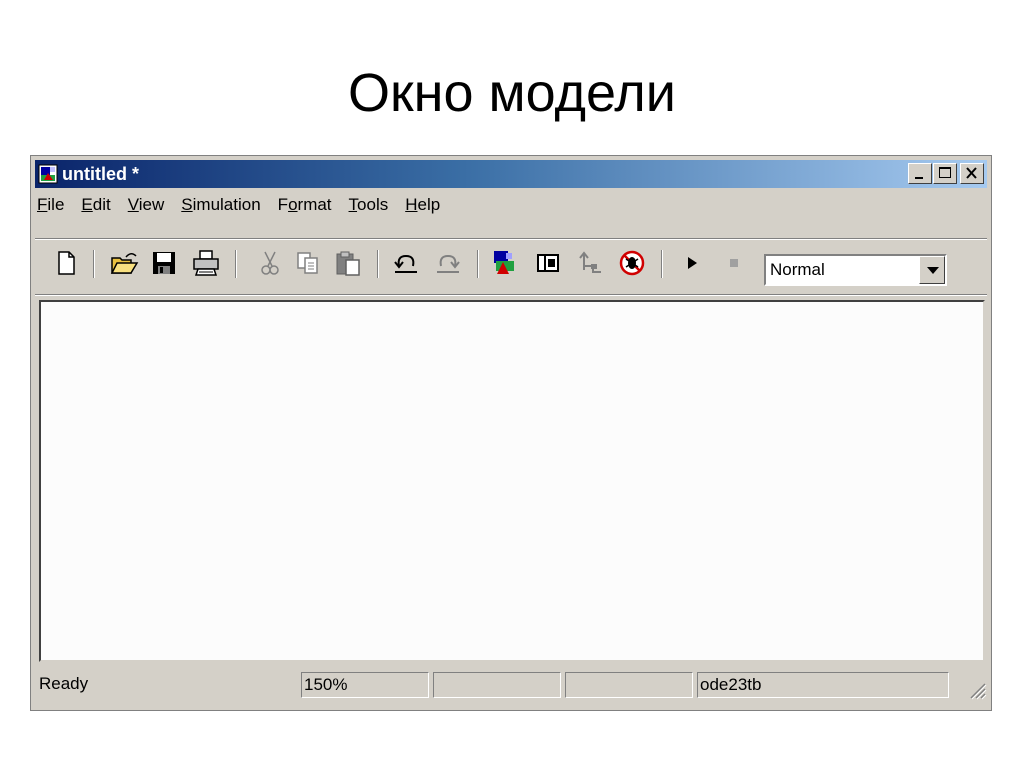 The height and width of the screenshot is (768, 1024). I want to click on debug-icon, so click(632, 263).